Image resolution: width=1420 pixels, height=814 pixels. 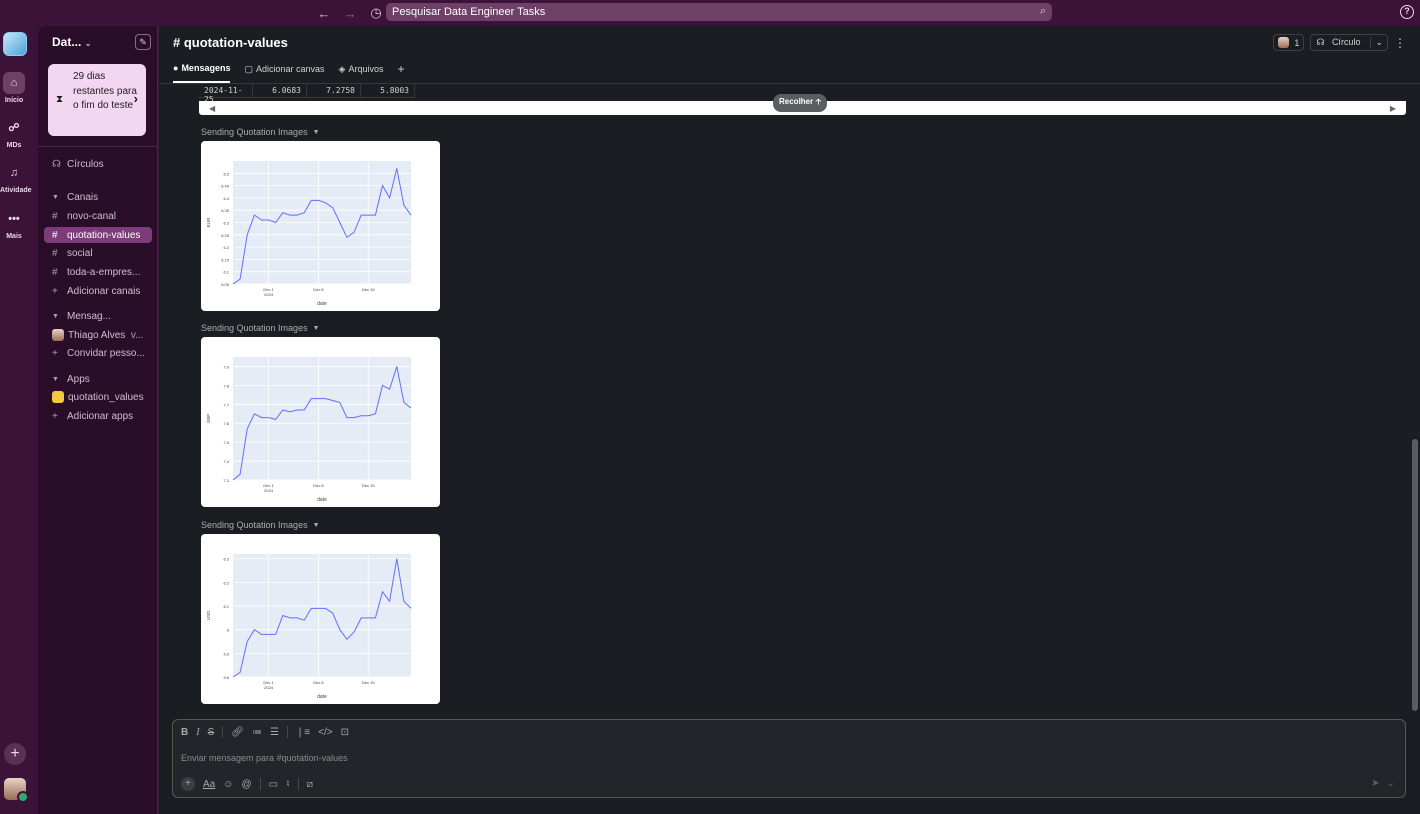 I want to click on emoji-icon: ☺, so click(x=228, y=784).